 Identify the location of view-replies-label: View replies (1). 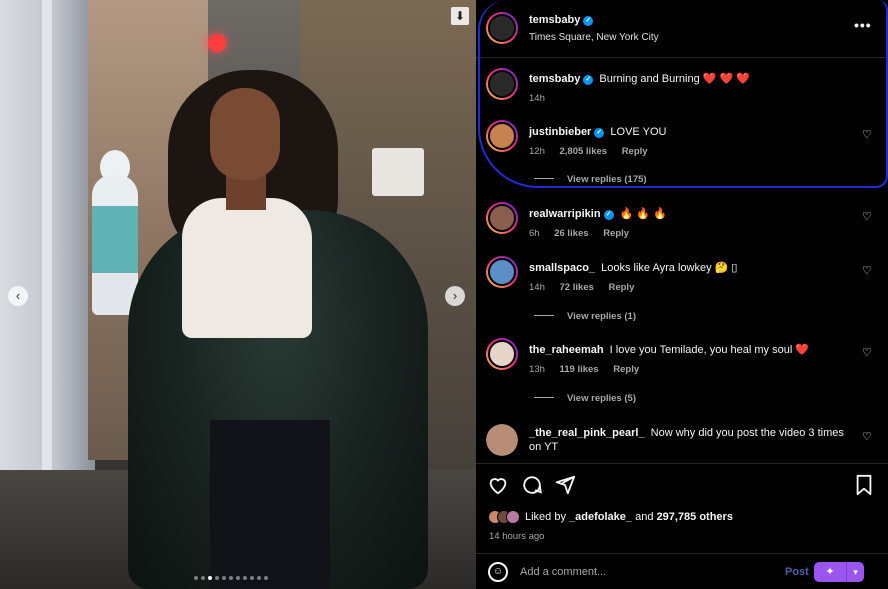
(601, 316).